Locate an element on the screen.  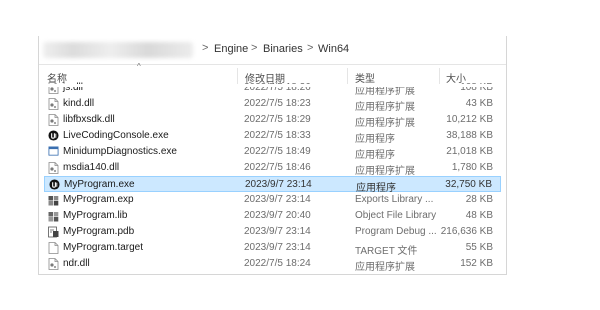
file-size: 38,188 KB is located at coordinates (469, 135).